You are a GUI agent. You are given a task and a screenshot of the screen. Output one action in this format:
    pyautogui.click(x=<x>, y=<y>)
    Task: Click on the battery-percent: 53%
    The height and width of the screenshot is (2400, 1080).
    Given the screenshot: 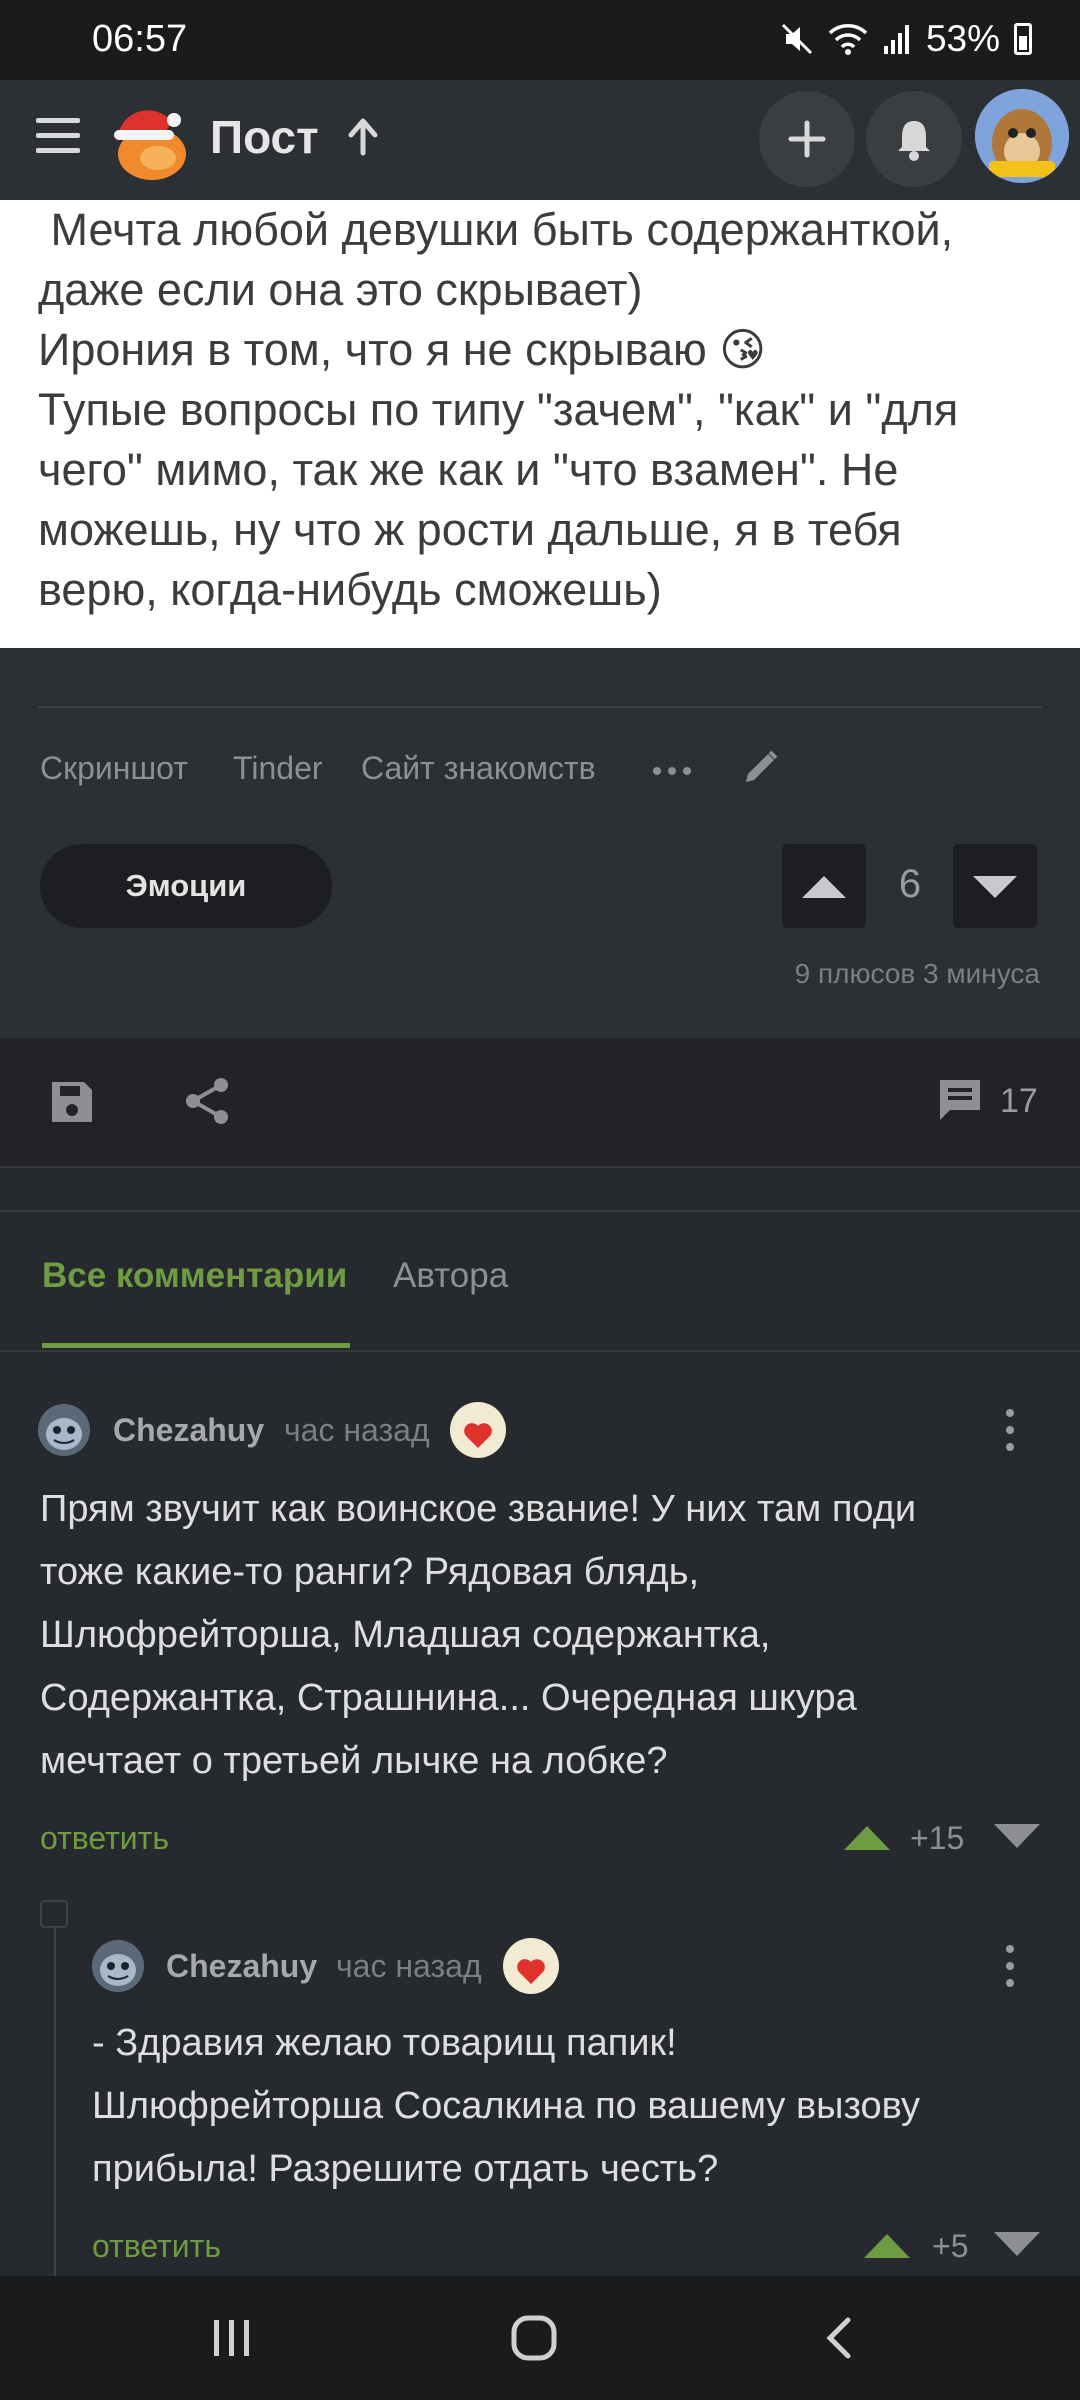 What is the action you would take?
    pyautogui.click(x=962, y=38)
    